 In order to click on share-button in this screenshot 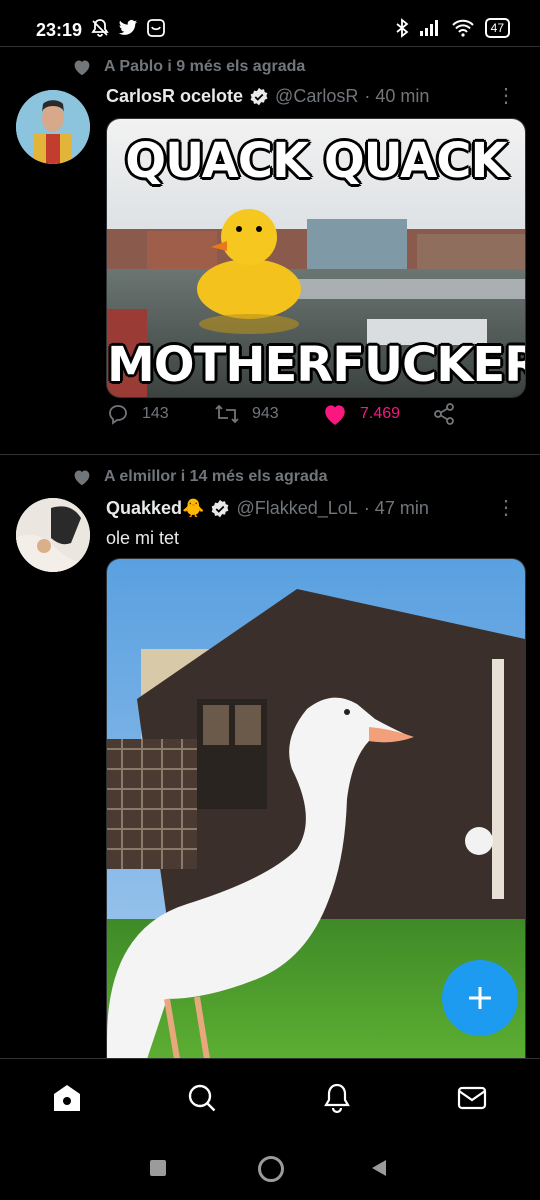, I will do `click(444, 414)`.